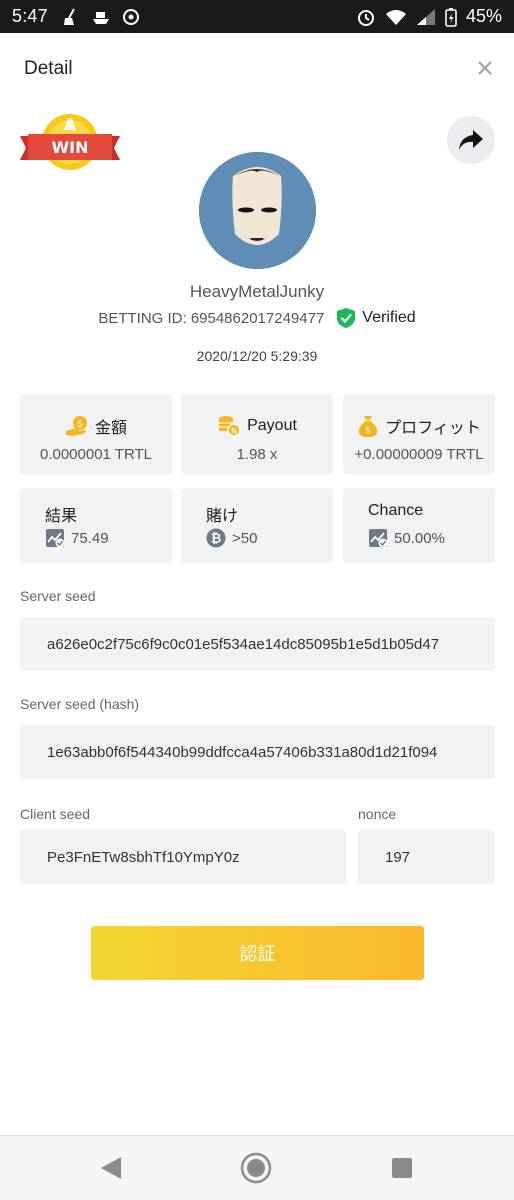 The width and height of the screenshot is (514, 1200). I want to click on stat-label-result: 結果, so click(61, 516).